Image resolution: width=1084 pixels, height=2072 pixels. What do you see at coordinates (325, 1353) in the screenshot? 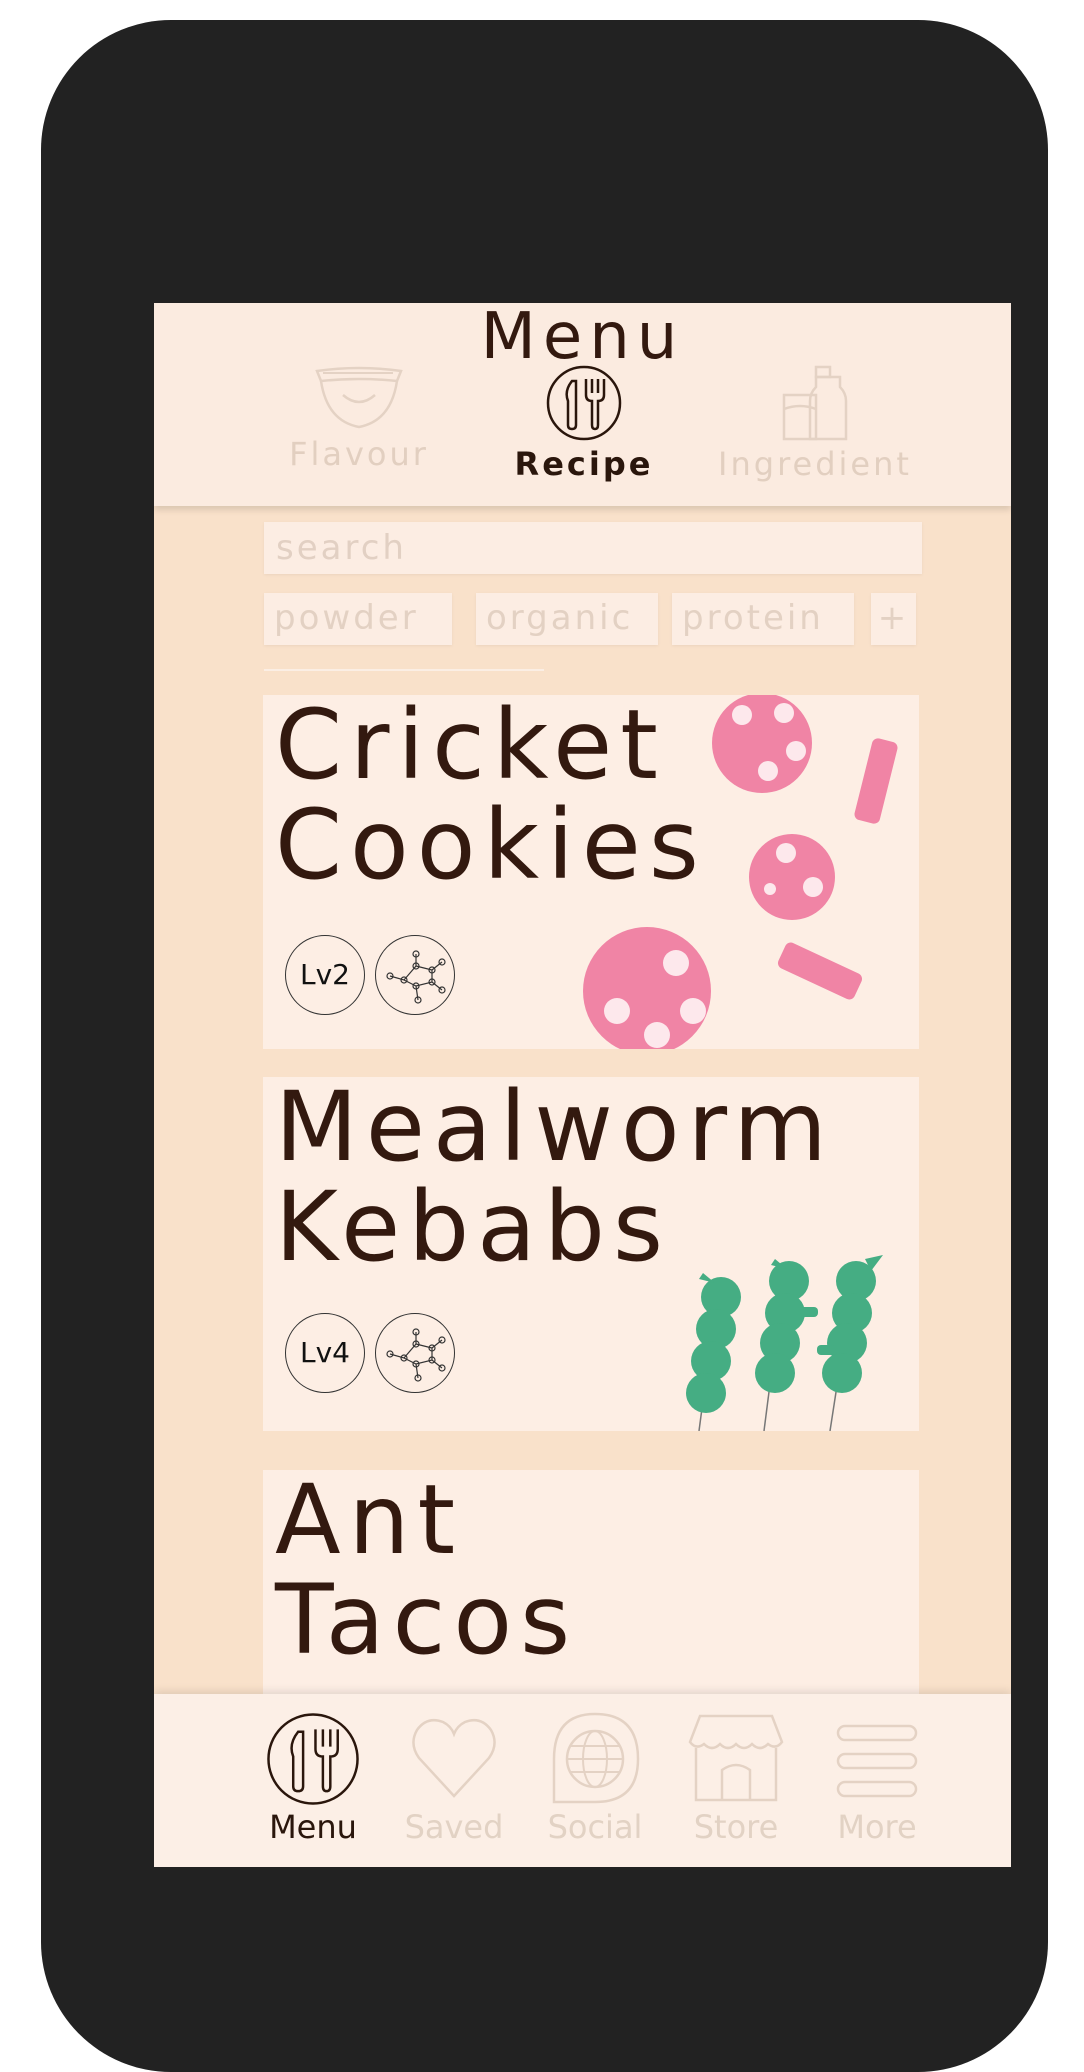
I see `level-badge: Lv4` at bounding box center [325, 1353].